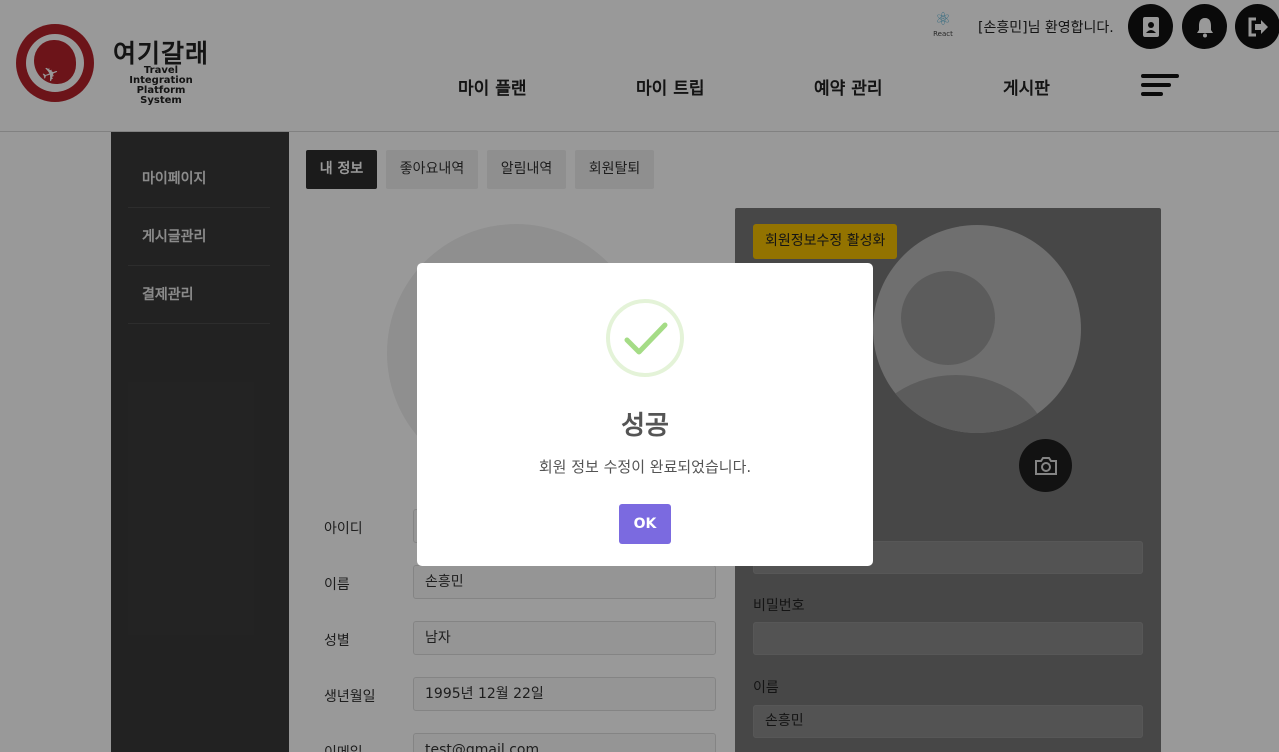 The height and width of the screenshot is (752, 1279). I want to click on ok-button: OK, so click(645, 524).